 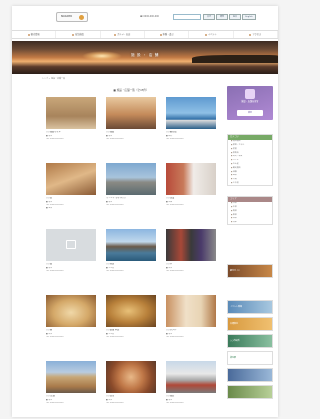 I want to click on facility-card: ○○旅荘 ■ 宿泊 TEL 0000-00-0000, so click(x=191, y=389).